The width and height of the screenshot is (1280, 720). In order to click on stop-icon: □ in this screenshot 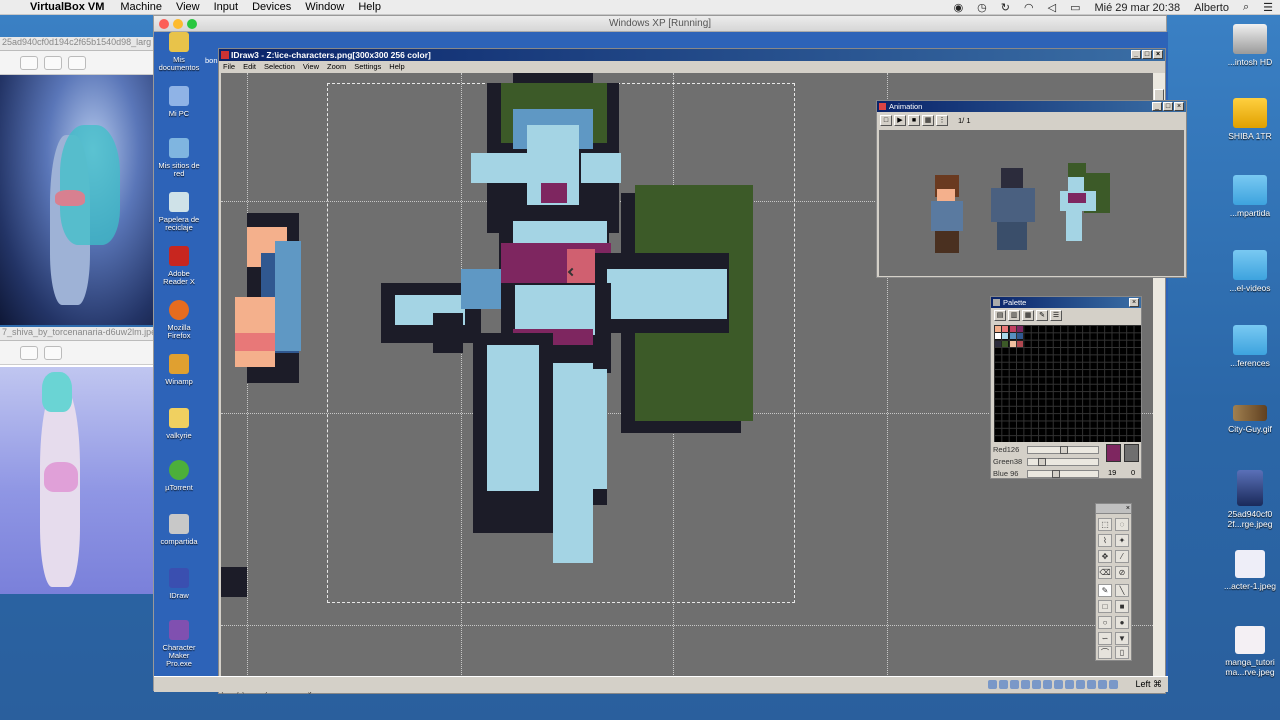, I will do `click(886, 120)`.